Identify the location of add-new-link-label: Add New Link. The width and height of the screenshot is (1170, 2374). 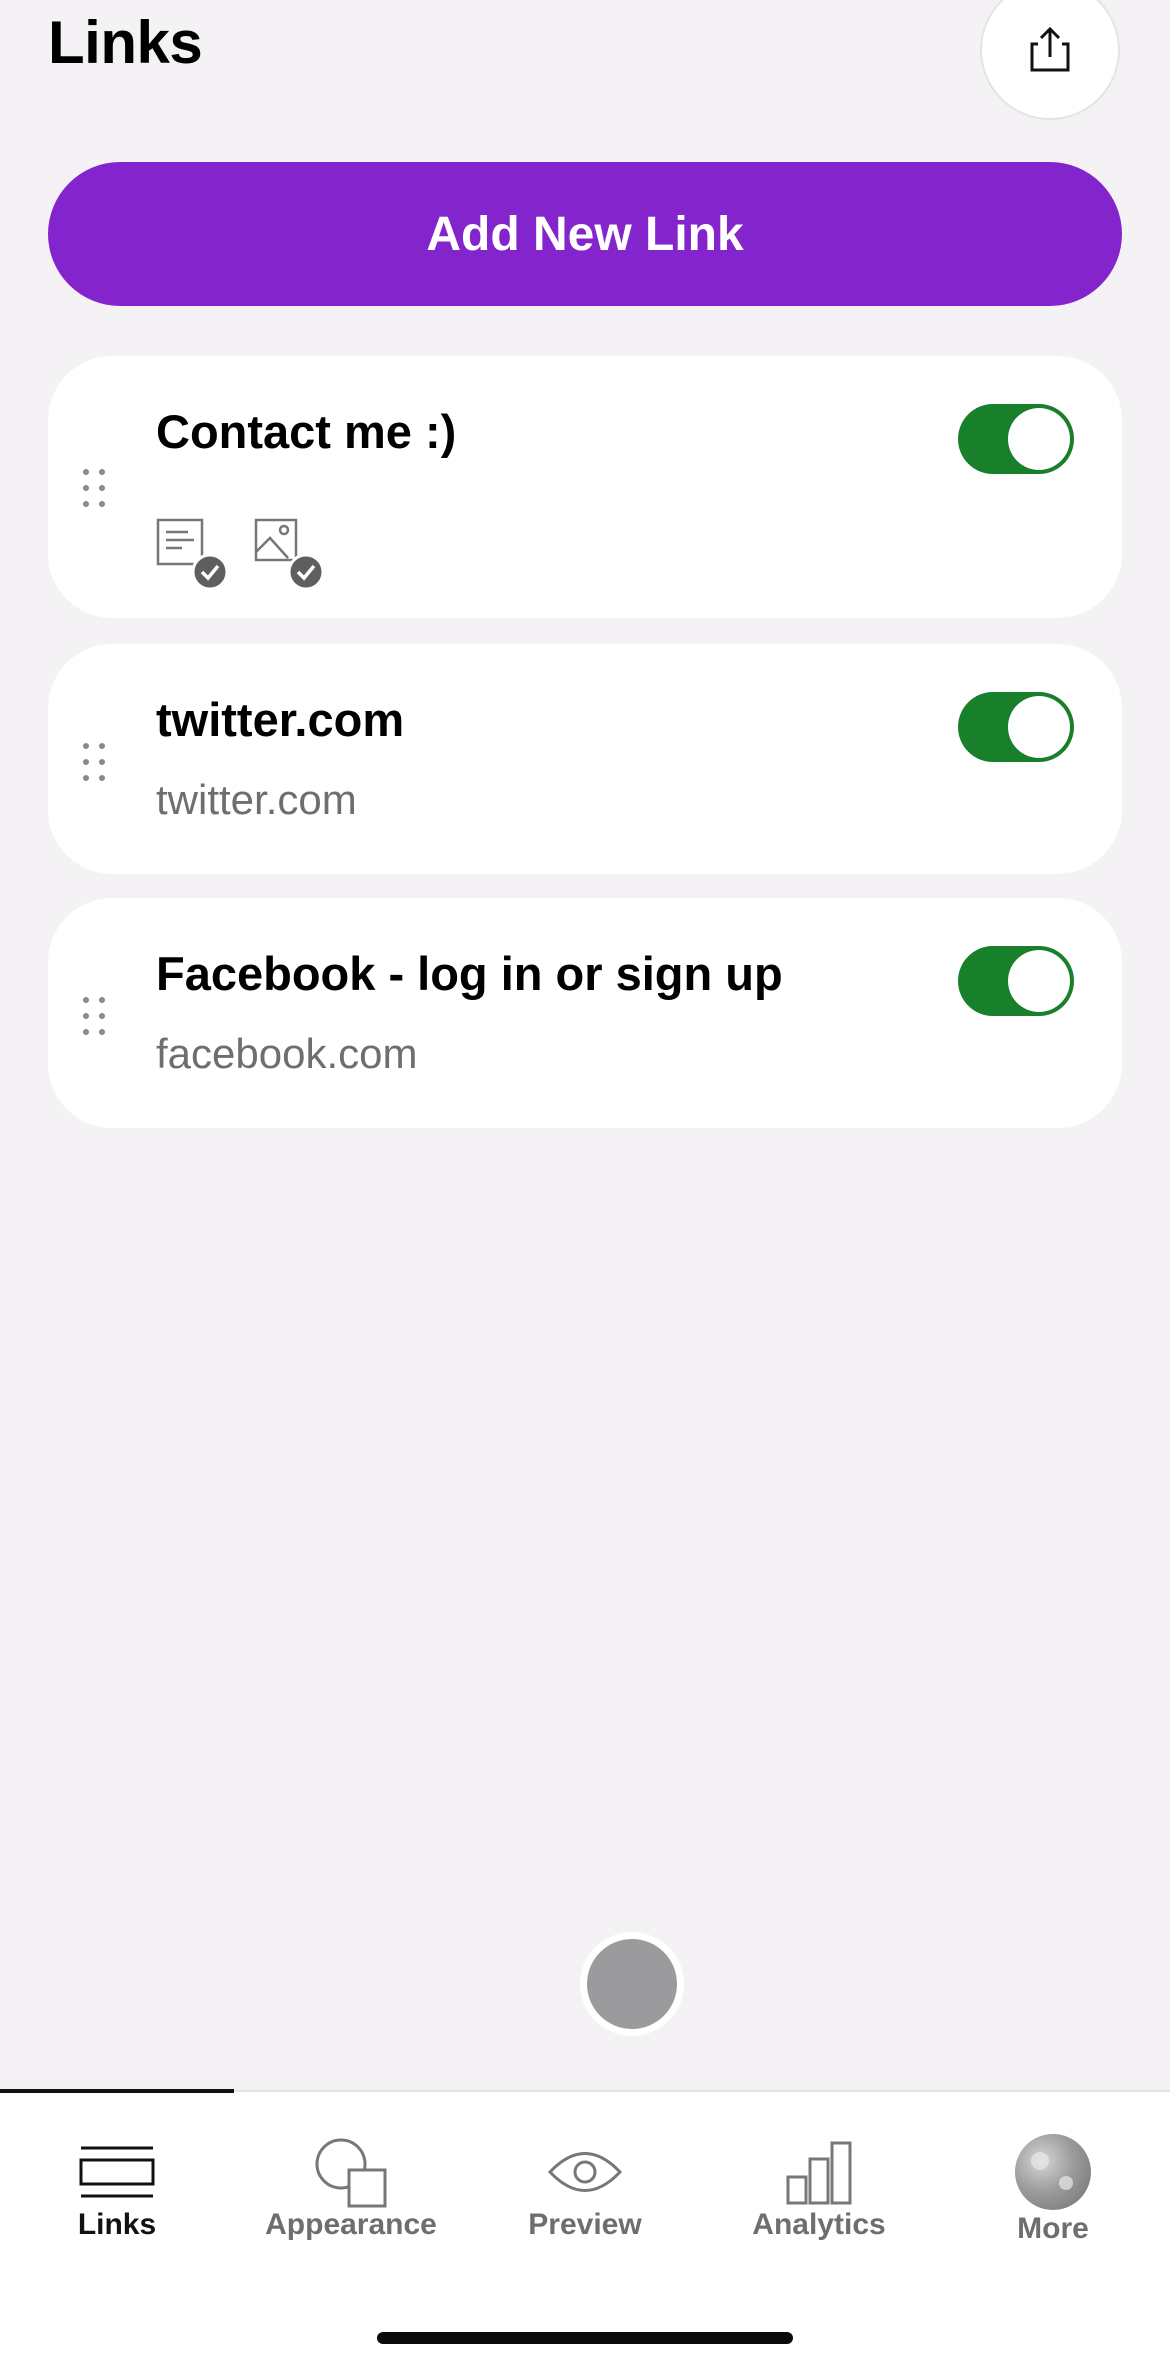
(585, 234).